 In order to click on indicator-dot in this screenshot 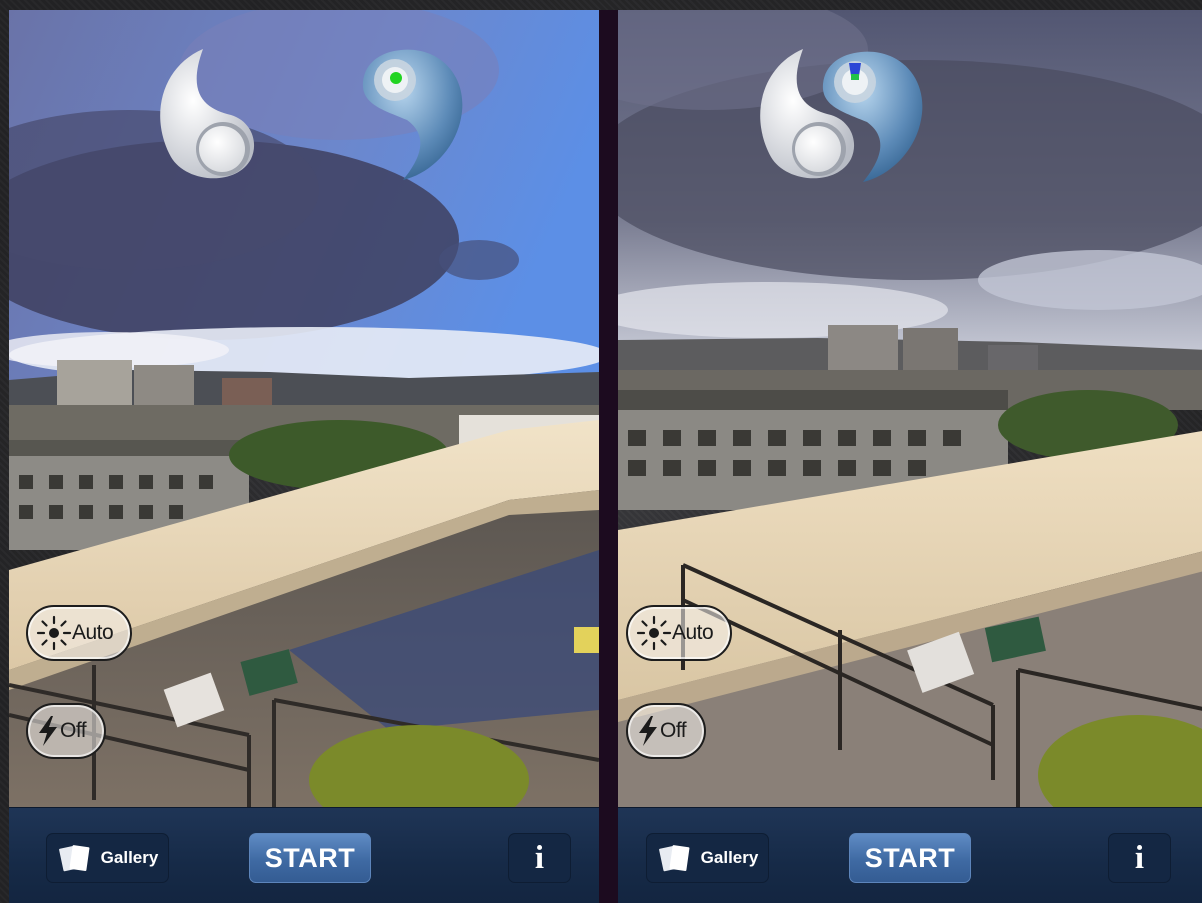, I will do `click(396, 78)`.